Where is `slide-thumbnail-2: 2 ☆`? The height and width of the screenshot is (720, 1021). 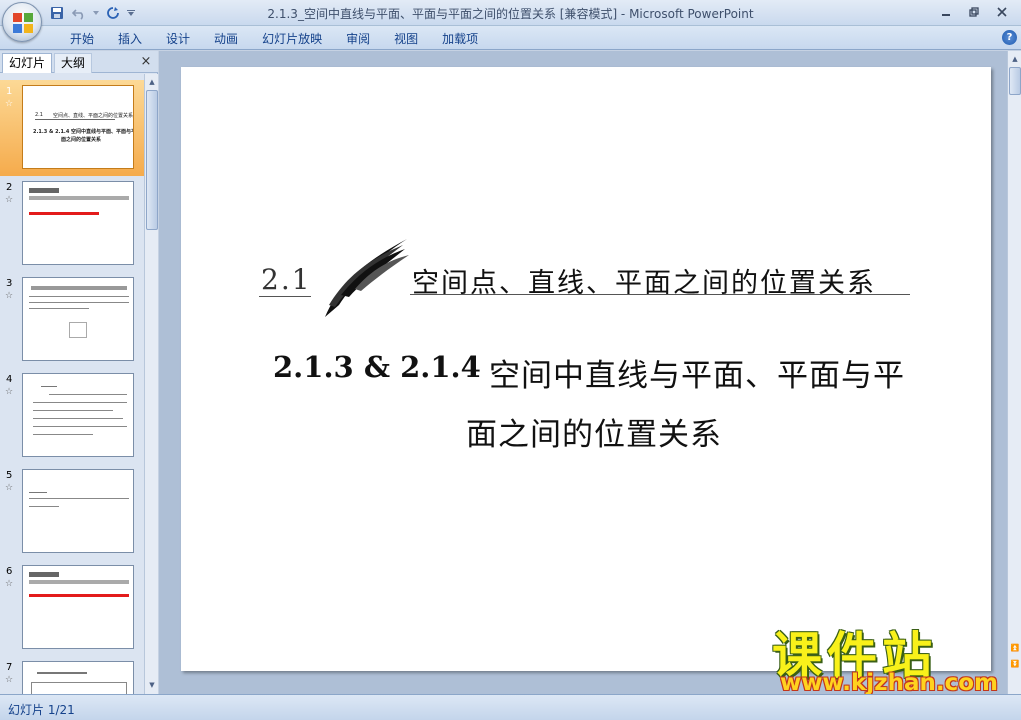
slide-thumbnail-2: 2 ☆ is located at coordinates (72, 224).